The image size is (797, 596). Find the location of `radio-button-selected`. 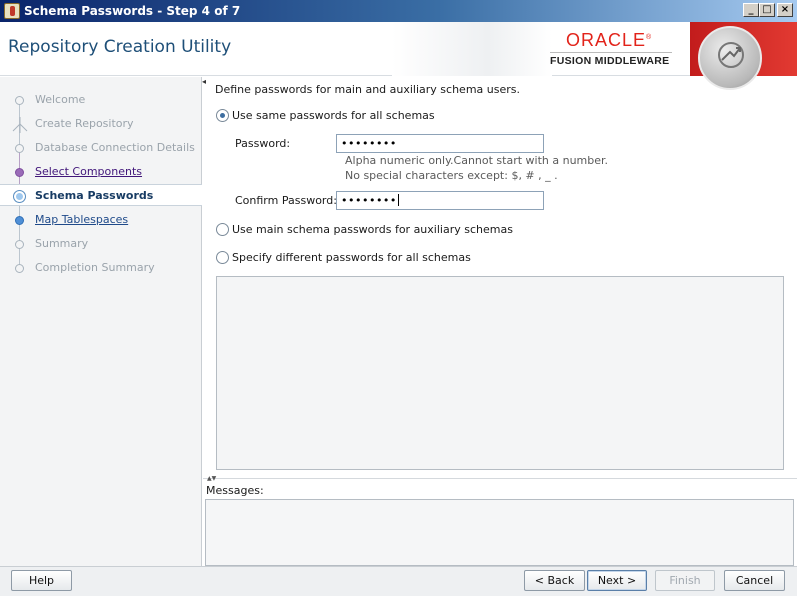

radio-button-selected is located at coordinates (222, 115).